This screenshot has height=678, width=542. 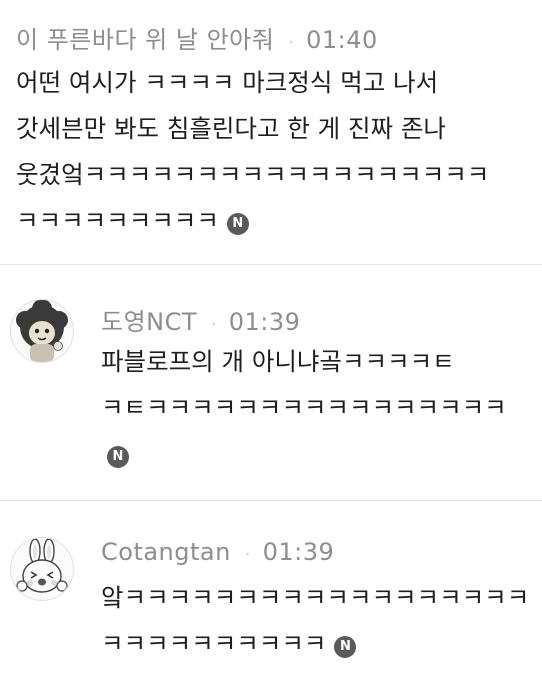 What do you see at coordinates (278, 361) in the screenshot?
I see `comment-line: 파블로프의 개 아니냐곸ㅋㅋㅋㅋㅌ` at bounding box center [278, 361].